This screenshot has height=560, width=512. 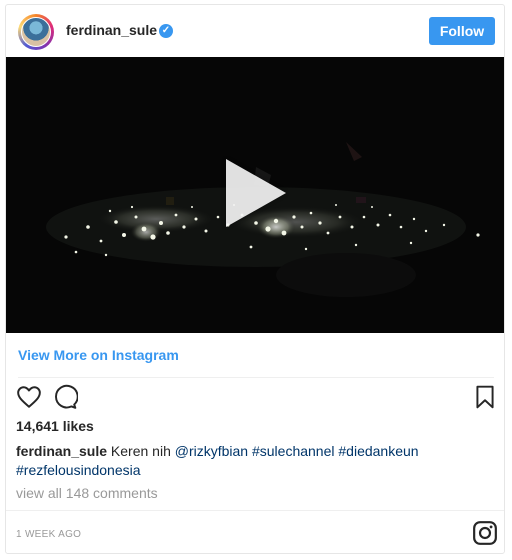 What do you see at coordinates (255, 510) in the screenshot?
I see `footer-divider` at bounding box center [255, 510].